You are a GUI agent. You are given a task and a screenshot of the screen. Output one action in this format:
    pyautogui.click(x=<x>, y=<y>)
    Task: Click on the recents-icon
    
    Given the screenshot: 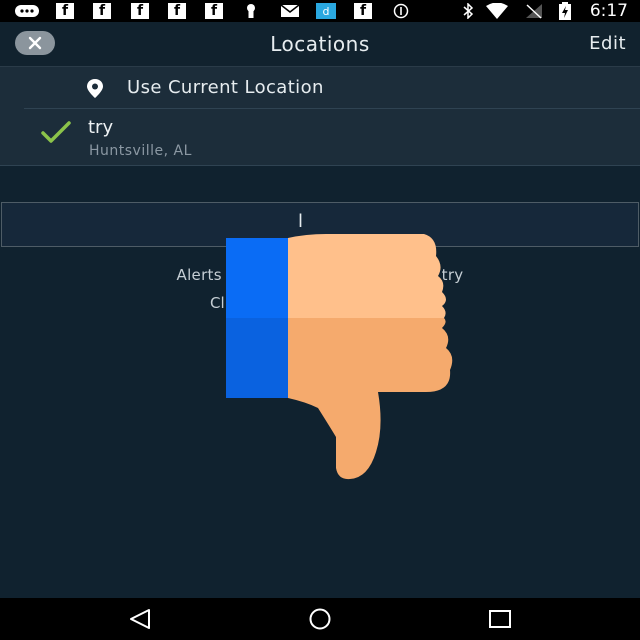 What is the action you would take?
    pyautogui.click(x=500, y=619)
    